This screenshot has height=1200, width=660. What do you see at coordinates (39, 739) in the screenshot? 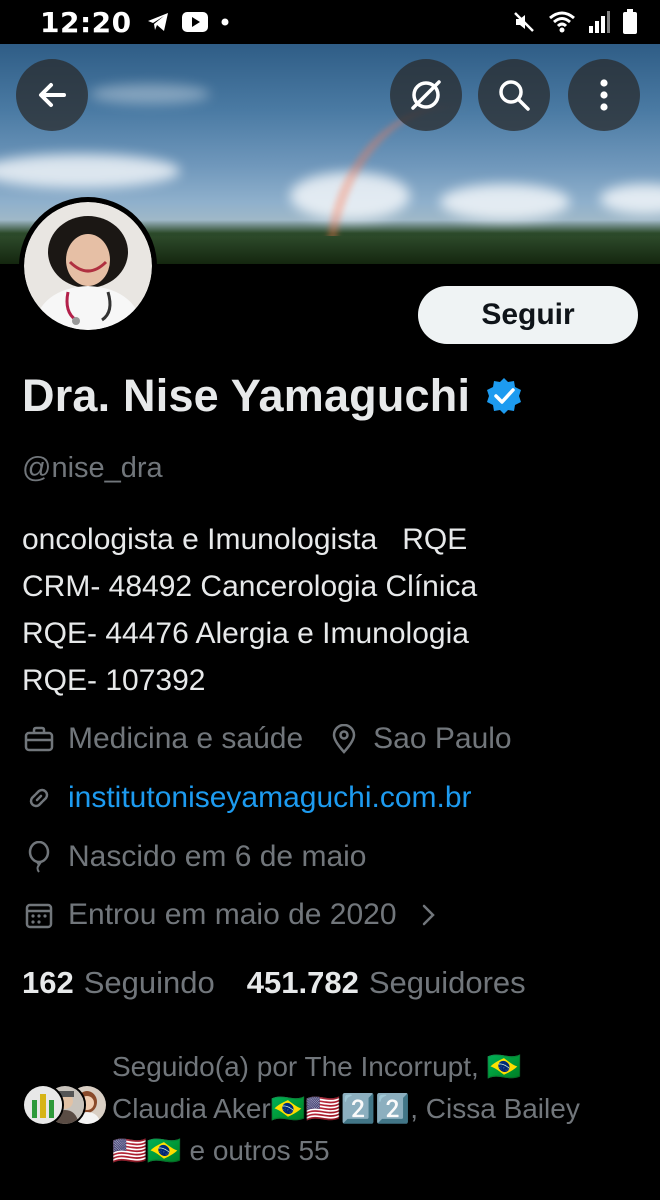
I see `briefcase-icon` at bounding box center [39, 739].